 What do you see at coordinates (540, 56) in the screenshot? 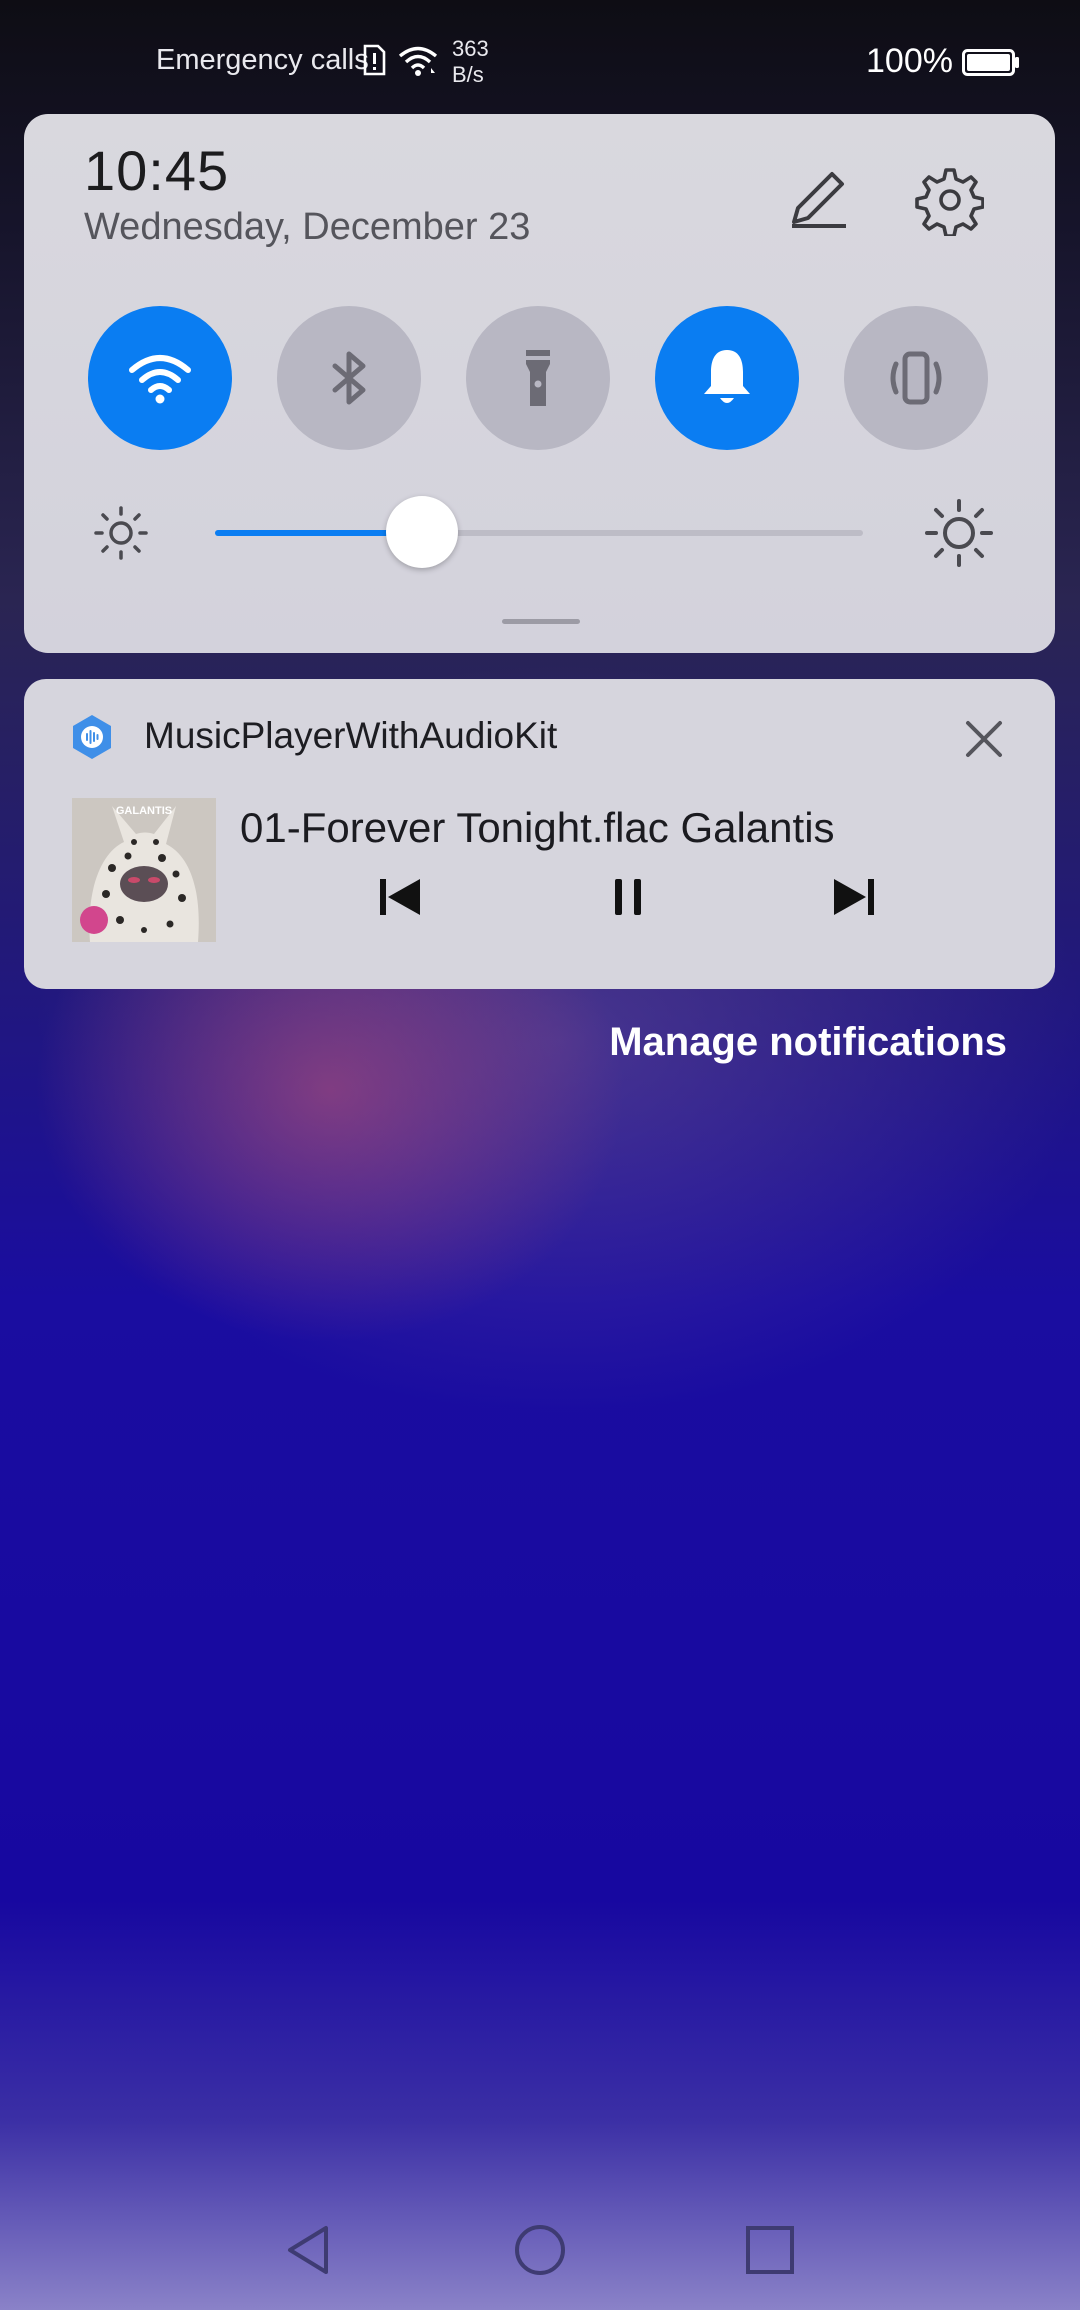
I see `status-bar: Emergency calls 363 B/s 100%` at bounding box center [540, 56].